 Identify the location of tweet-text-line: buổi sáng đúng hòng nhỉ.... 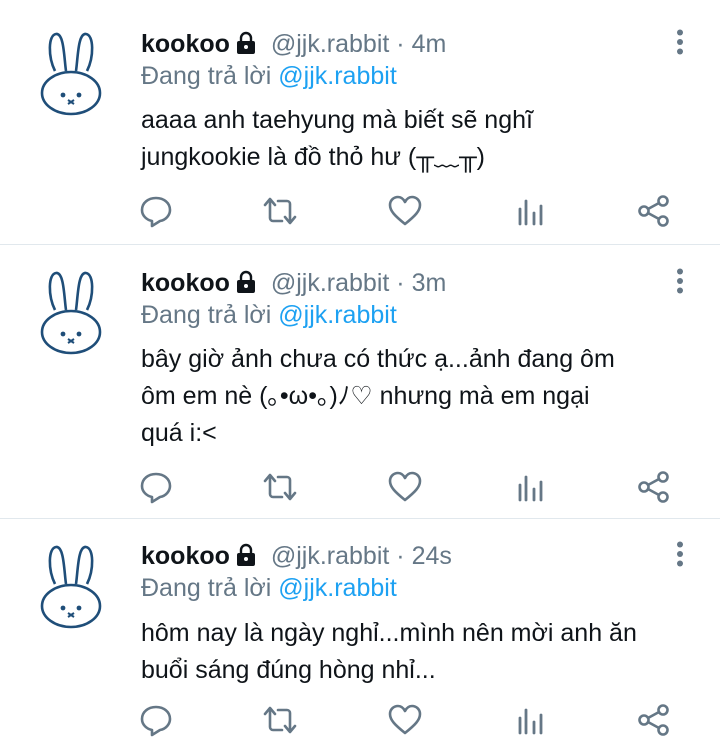
(288, 670).